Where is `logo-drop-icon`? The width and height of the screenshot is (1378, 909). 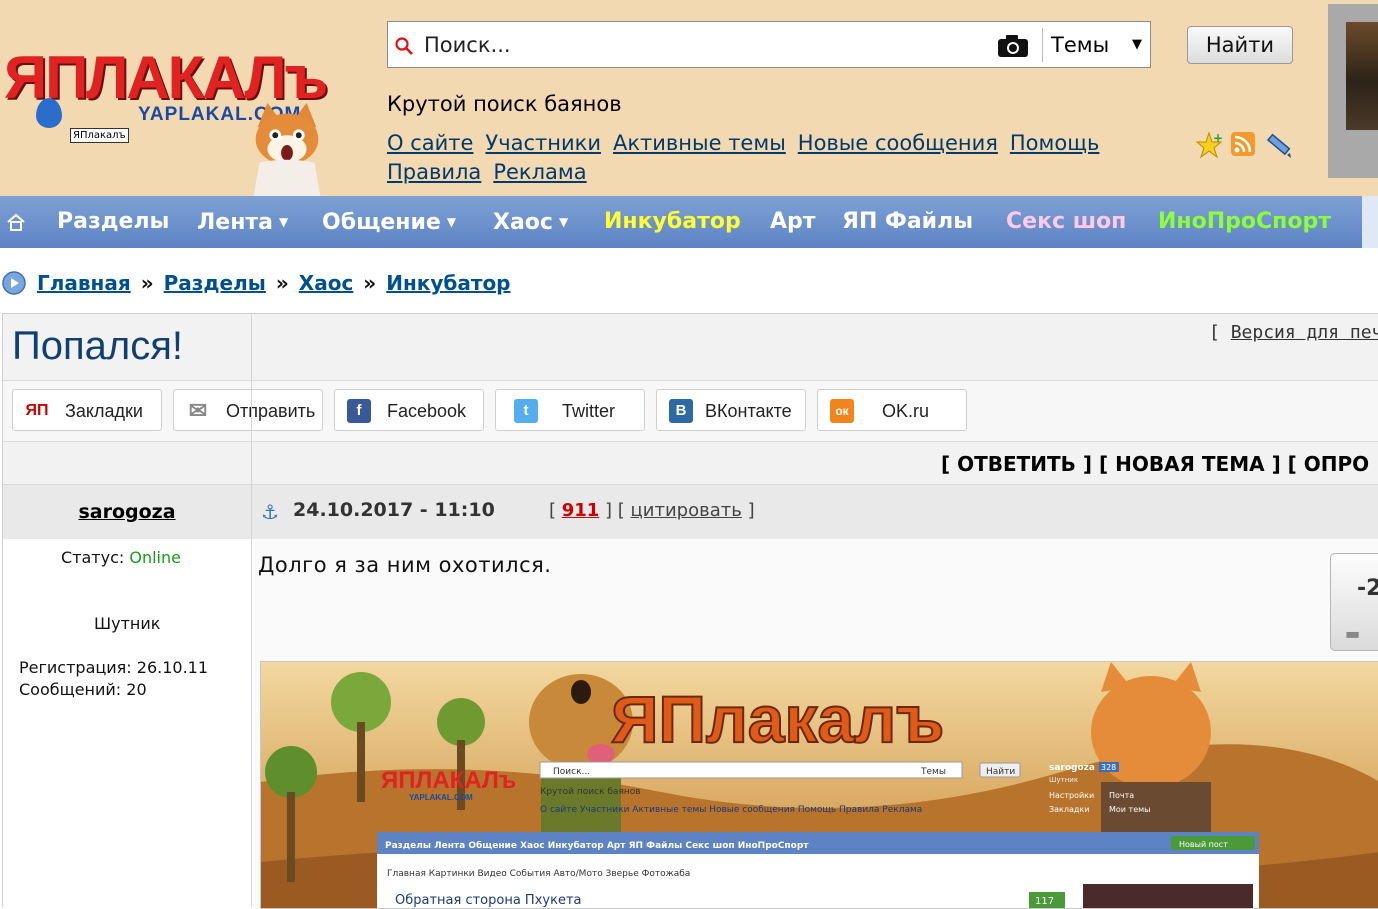 logo-drop-icon is located at coordinates (49, 113).